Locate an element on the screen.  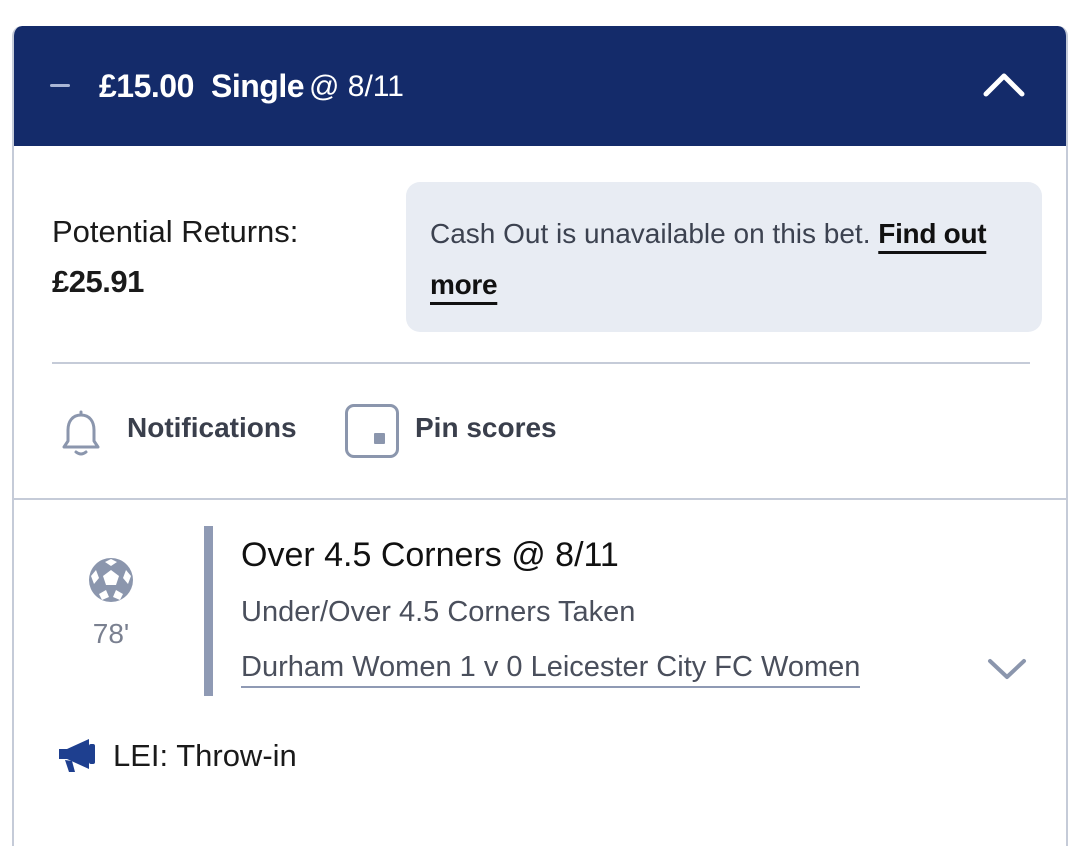
pin-scores-label: Pin scores is located at coordinates (486, 428).